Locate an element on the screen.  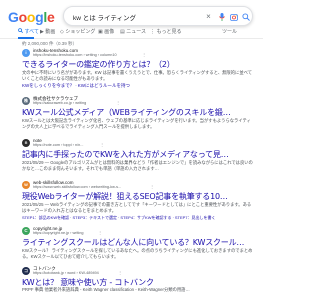
google-logo: Google is located at coordinates (31, 17).